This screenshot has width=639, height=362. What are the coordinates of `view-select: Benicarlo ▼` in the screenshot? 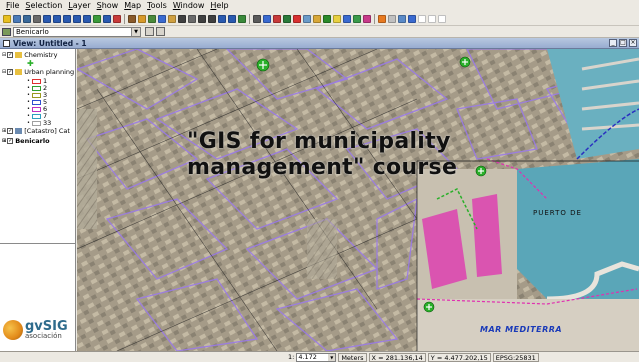 It's located at (77, 31).